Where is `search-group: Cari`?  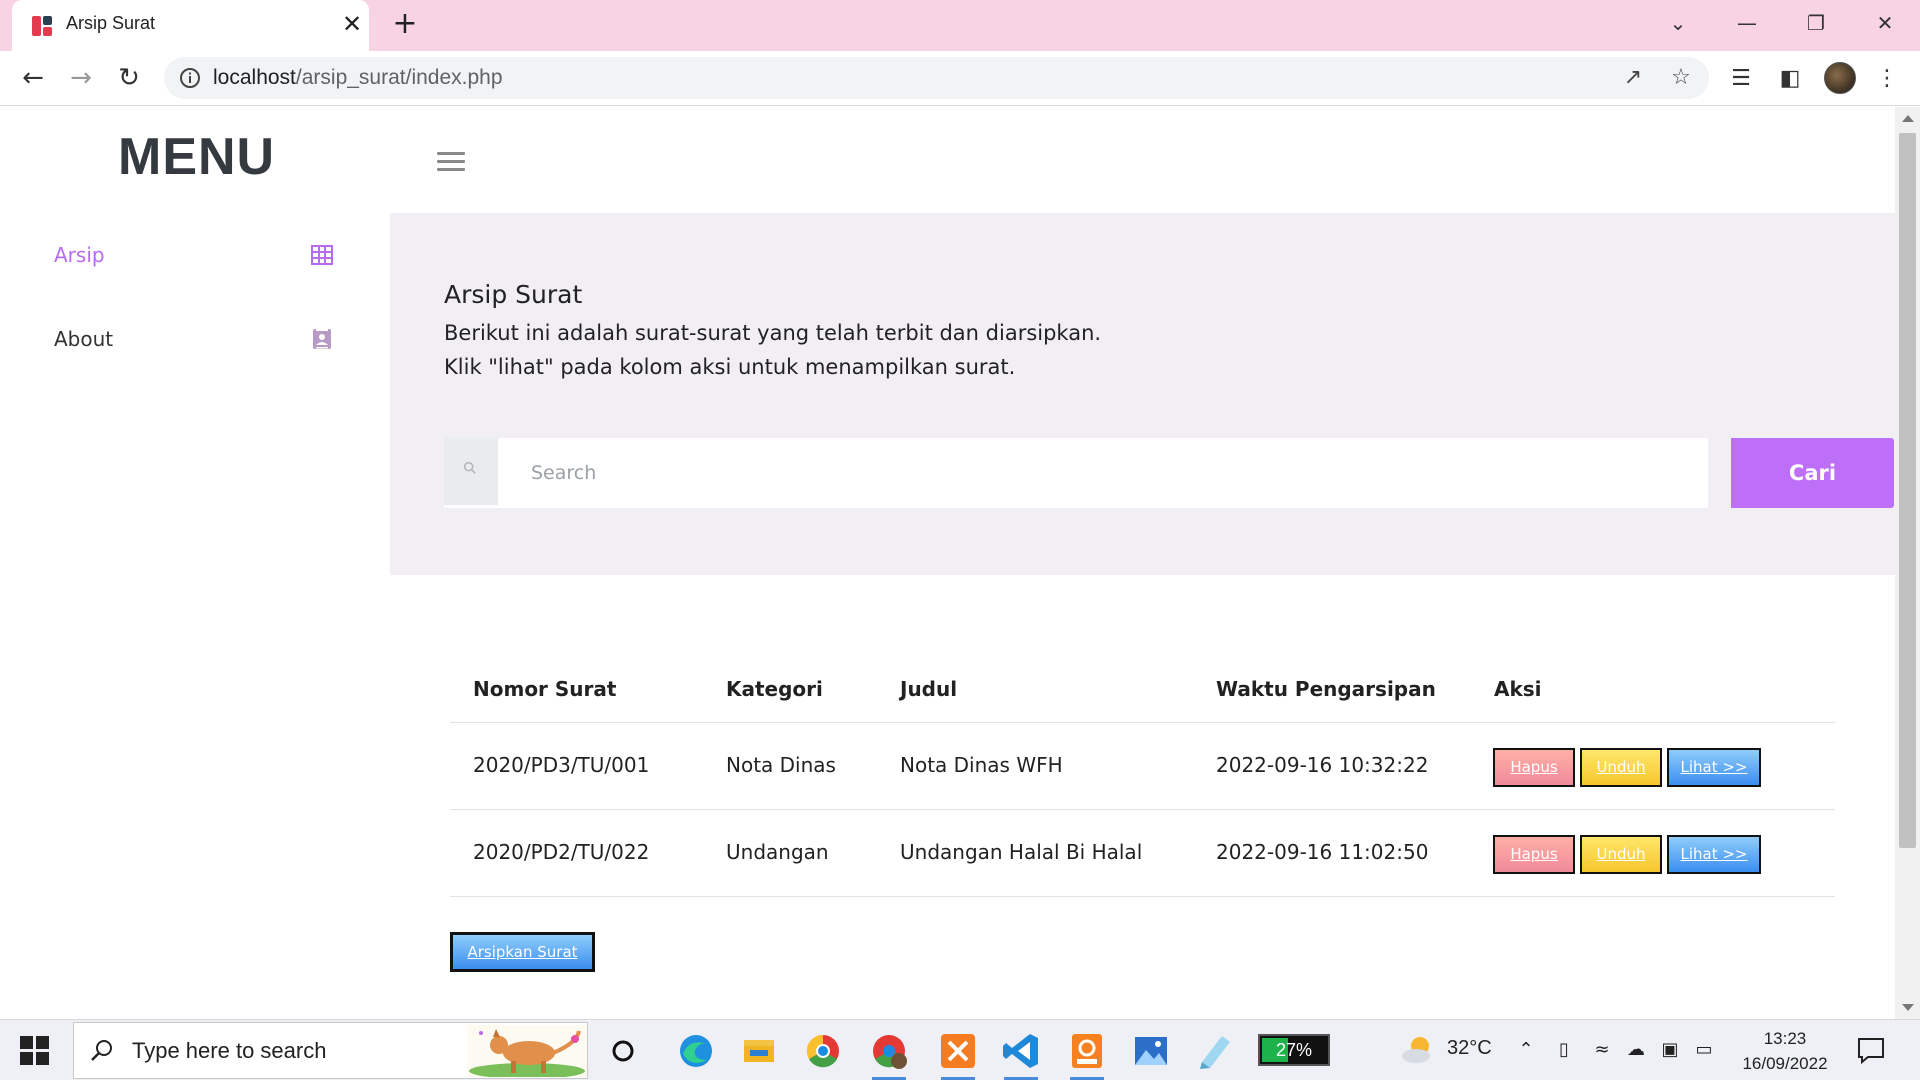
search-group: Cari is located at coordinates (1169, 473).